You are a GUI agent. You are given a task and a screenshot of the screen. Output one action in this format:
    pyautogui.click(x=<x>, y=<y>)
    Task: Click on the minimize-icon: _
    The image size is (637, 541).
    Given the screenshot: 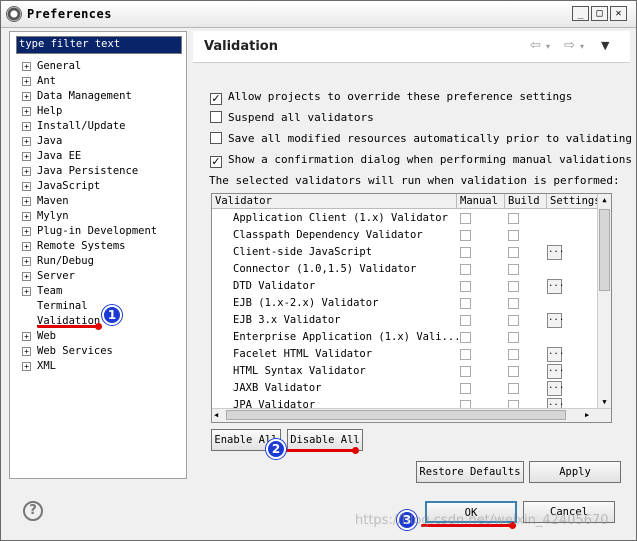 What is the action you would take?
    pyautogui.click(x=580, y=13)
    